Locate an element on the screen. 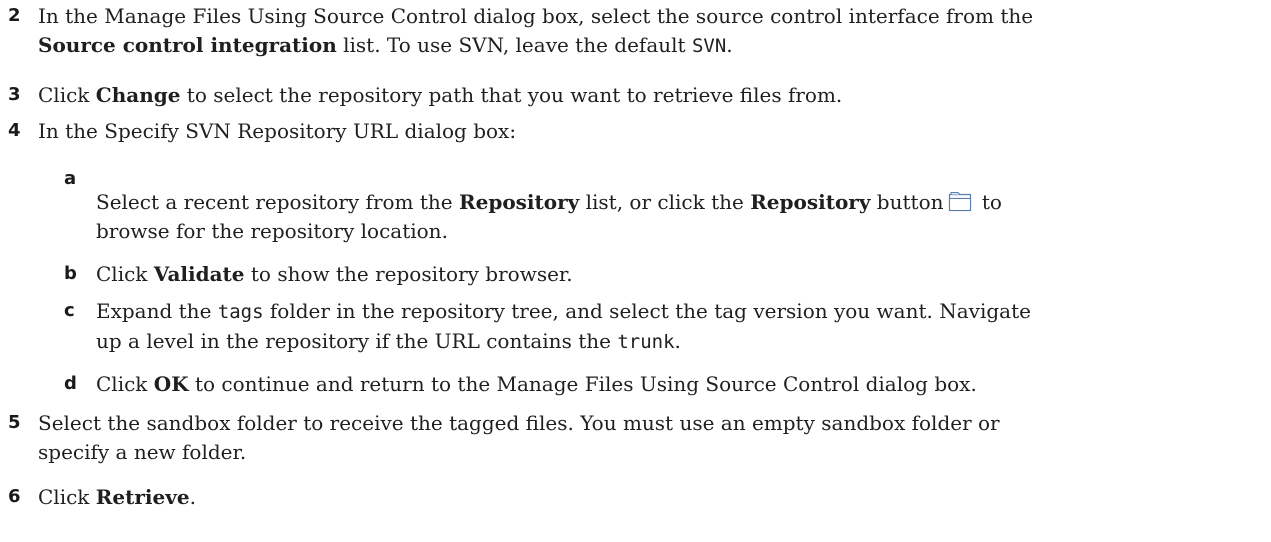  text-span: to show the repository browser. is located at coordinates (408, 274).